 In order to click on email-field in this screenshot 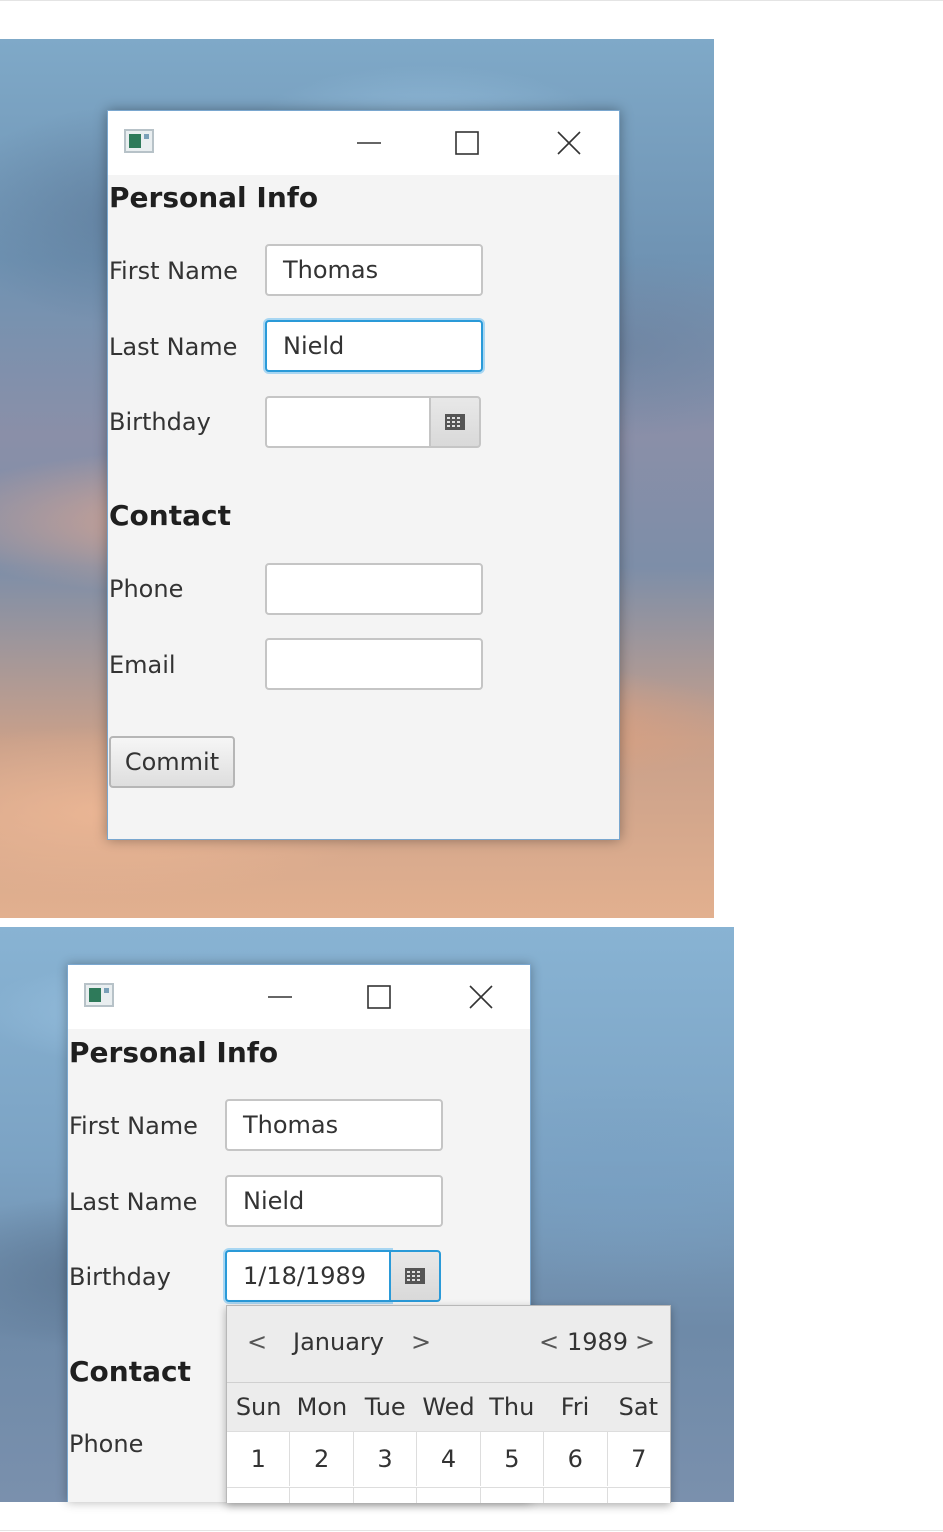, I will do `click(374, 664)`.